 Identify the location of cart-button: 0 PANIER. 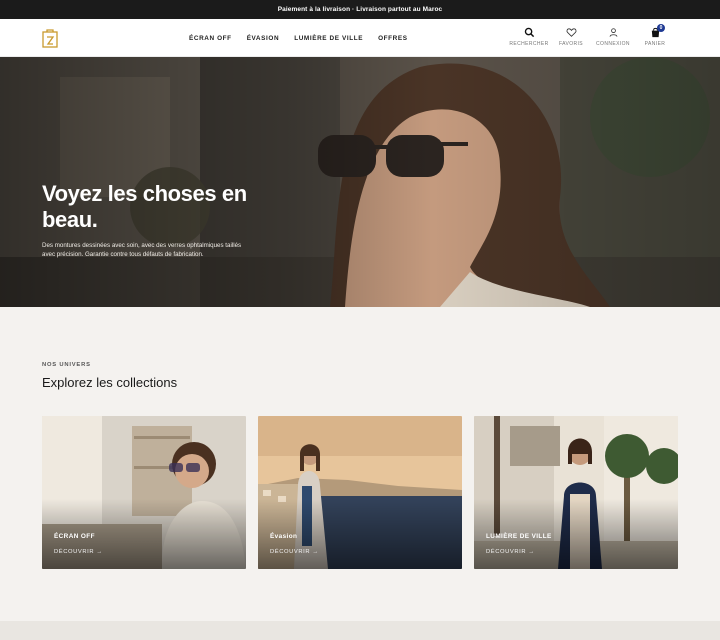
(655, 35).